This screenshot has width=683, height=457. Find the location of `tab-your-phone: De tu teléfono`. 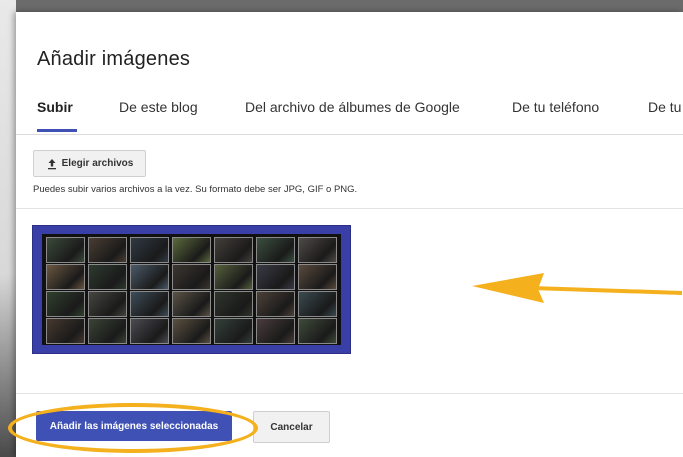

tab-your-phone: De tu teléfono is located at coordinates (555, 107).